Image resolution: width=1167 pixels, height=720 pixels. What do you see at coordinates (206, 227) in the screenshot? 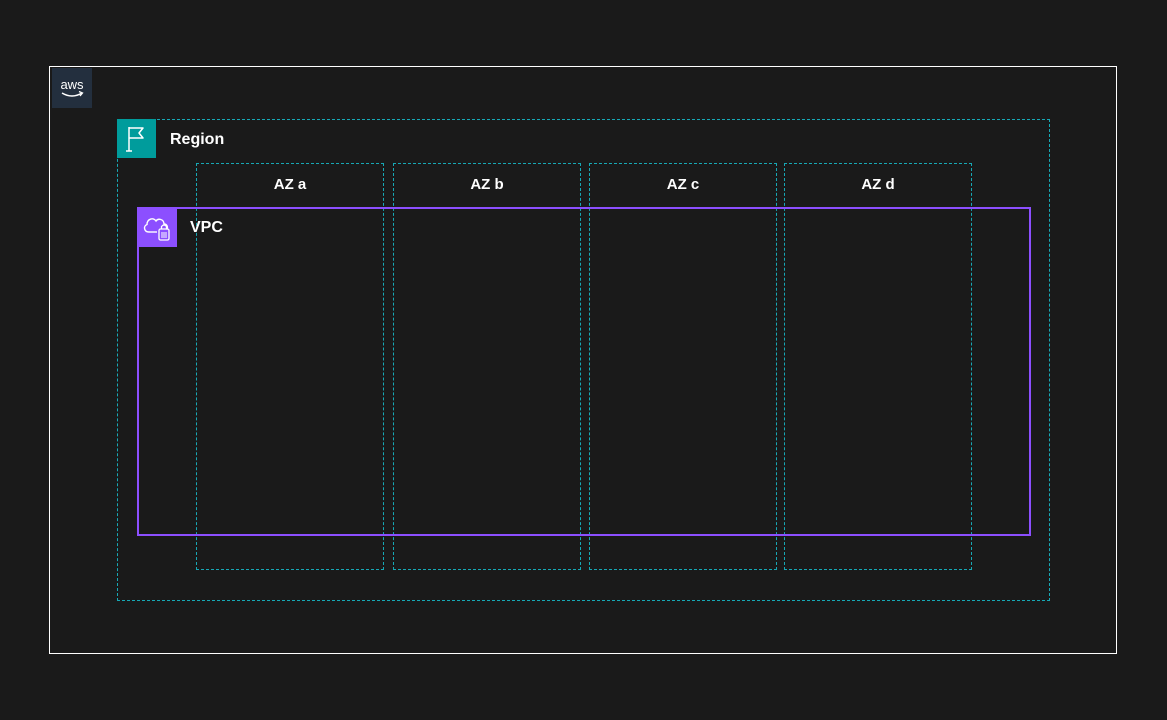
I see `vpc-label: VPC` at bounding box center [206, 227].